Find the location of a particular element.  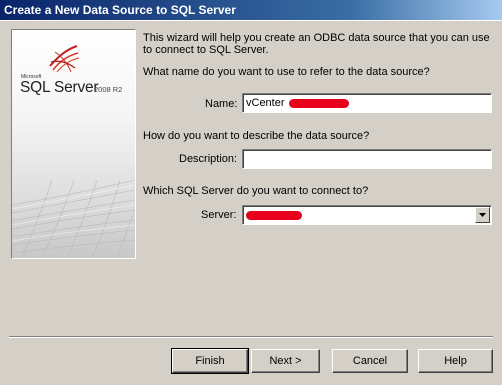

name-label: Name: is located at coordinates (221, 104).